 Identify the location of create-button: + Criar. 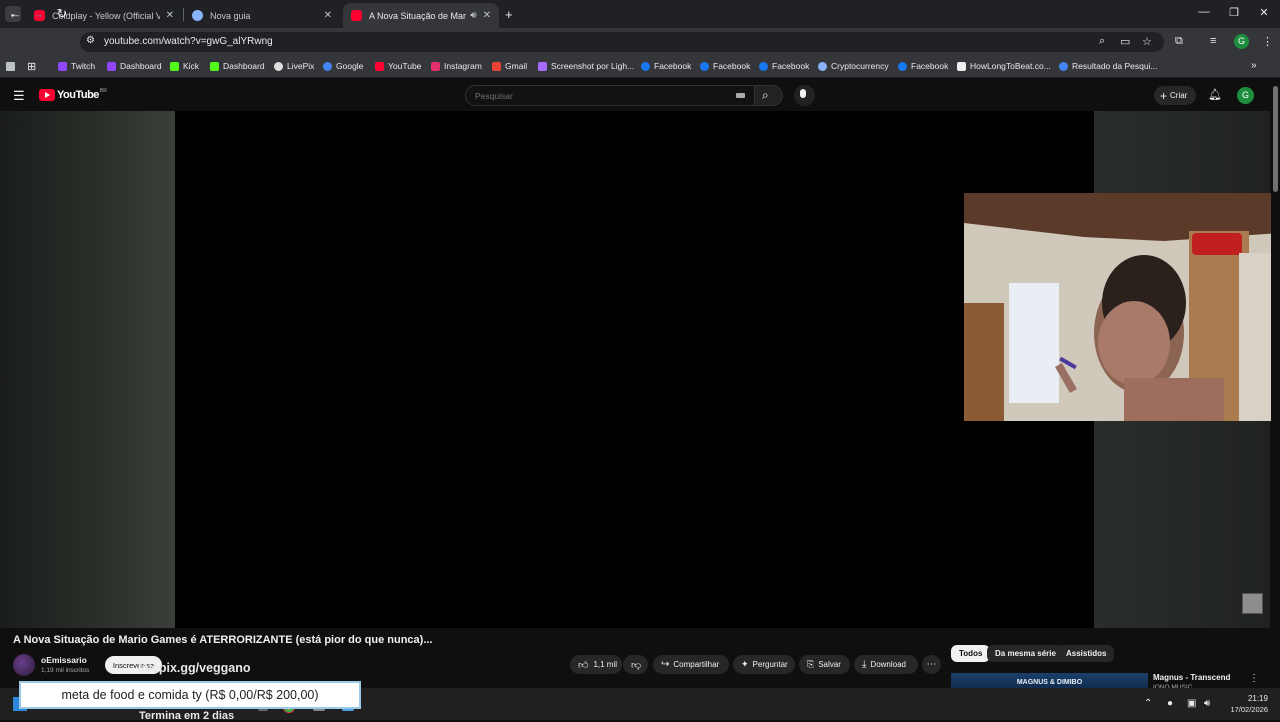
(1175, 95).